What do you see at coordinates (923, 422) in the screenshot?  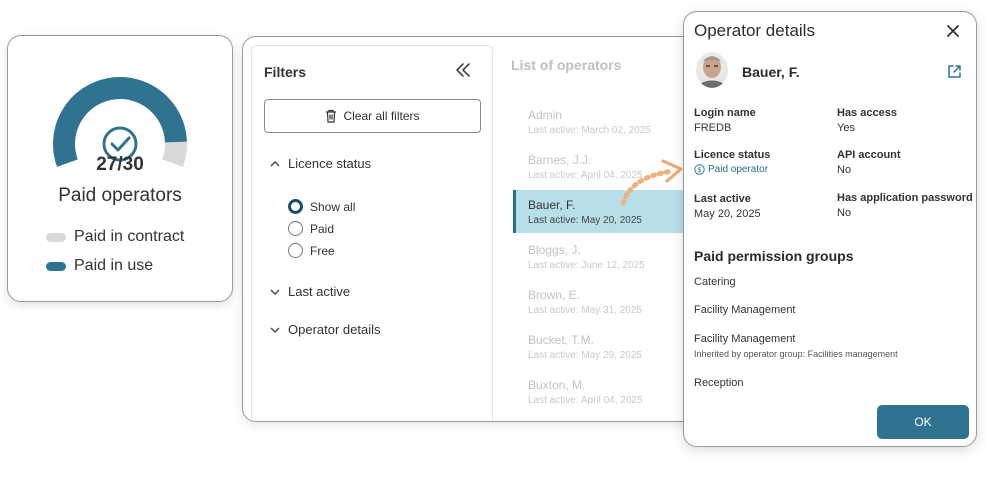 I see `ok-button: OK` at bounding box center [923, 422].